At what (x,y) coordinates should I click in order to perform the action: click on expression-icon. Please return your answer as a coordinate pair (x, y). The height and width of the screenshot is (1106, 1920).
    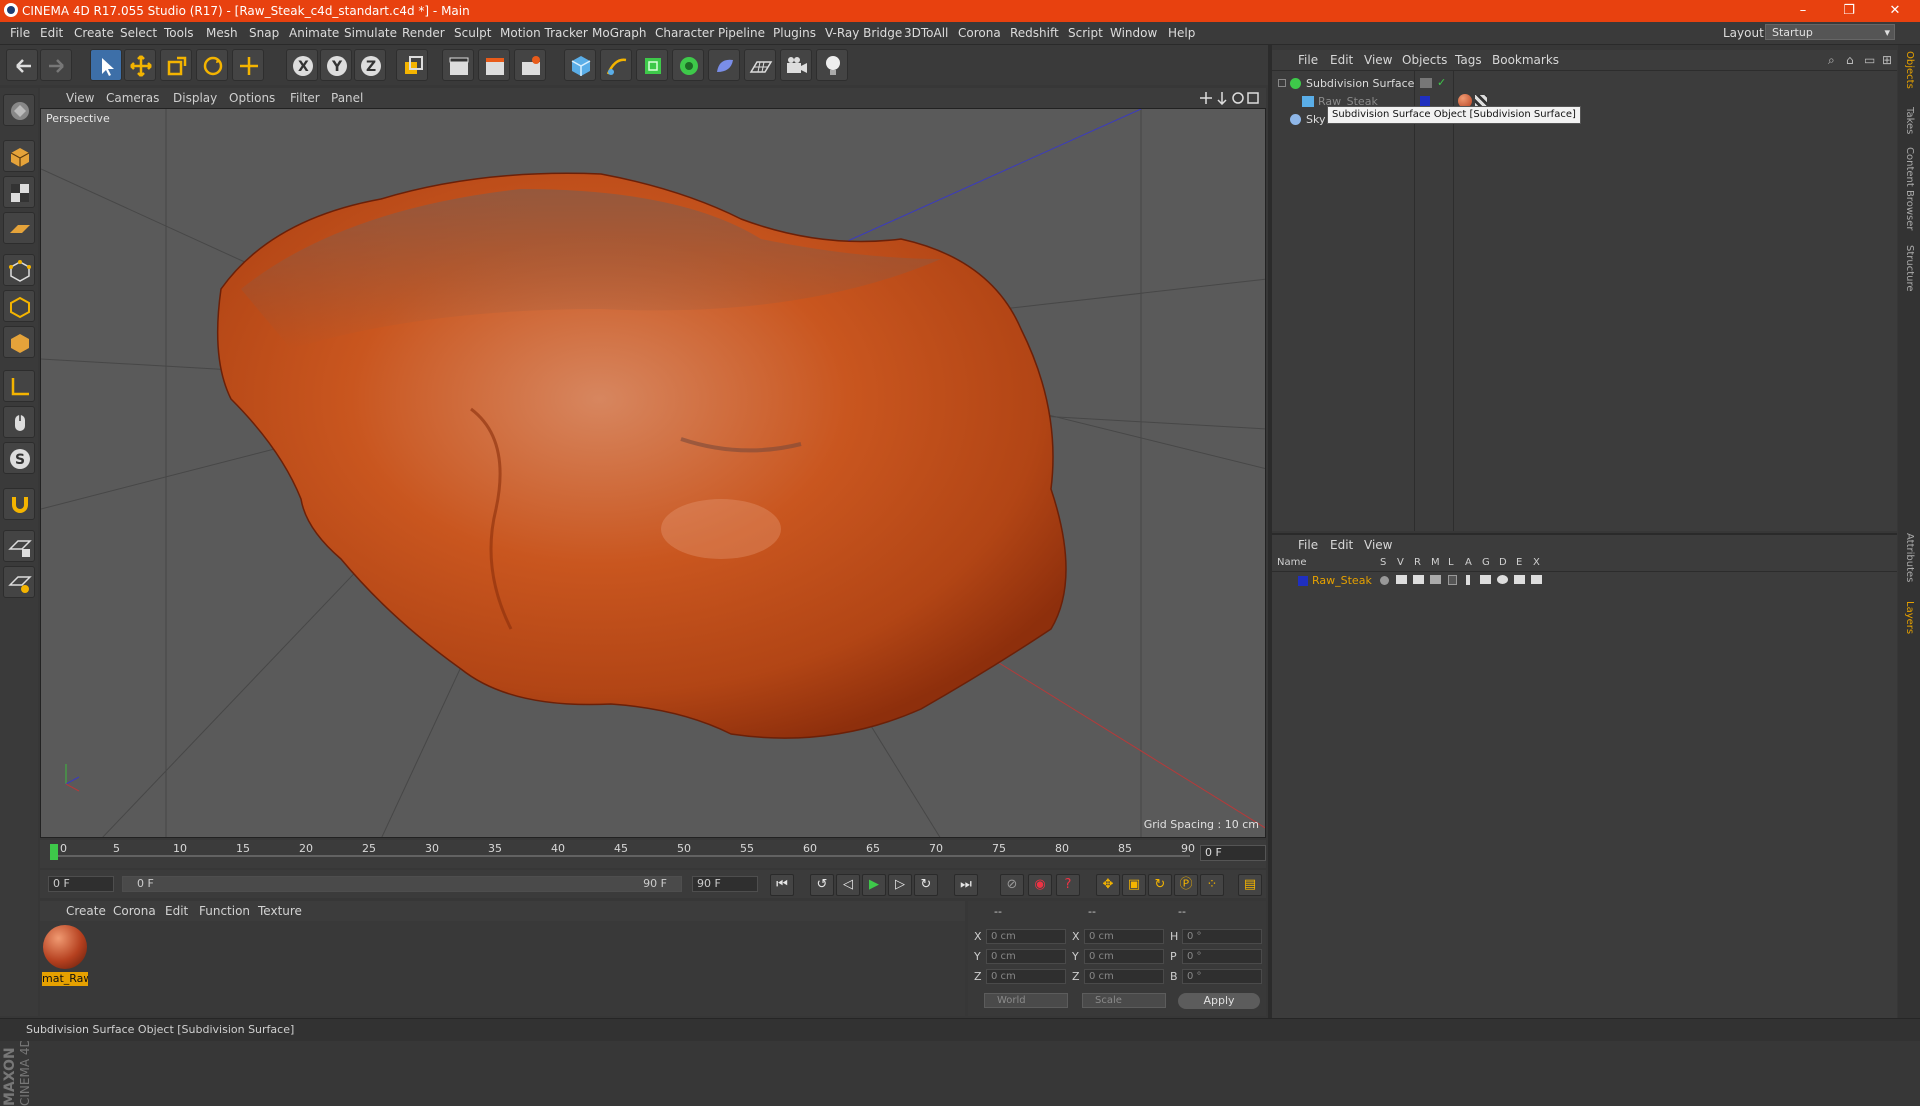
    Looking at the image, I should click on (1519, 579).